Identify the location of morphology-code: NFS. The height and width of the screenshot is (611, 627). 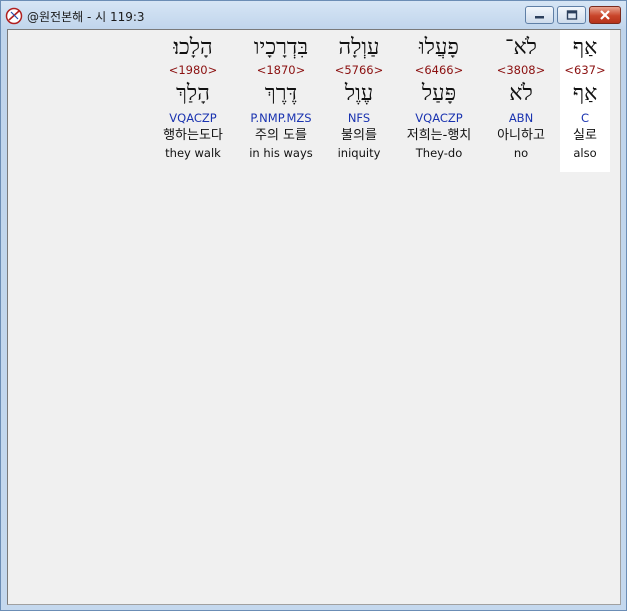
(359, 118).